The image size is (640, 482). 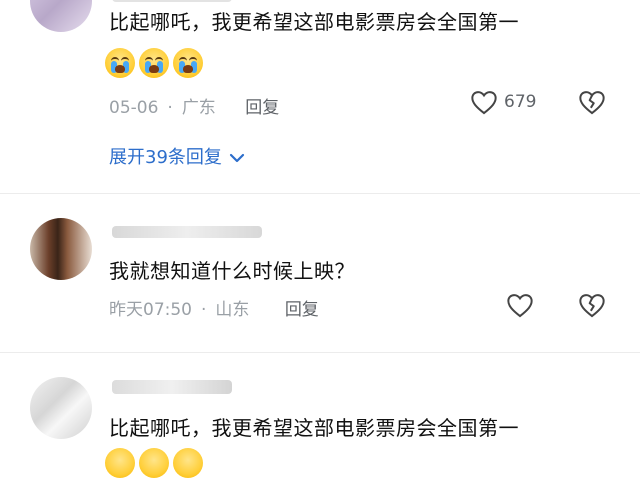 I want to click on comment-meta: 05-06 · 广东 回复, so click(x=194, y=105).